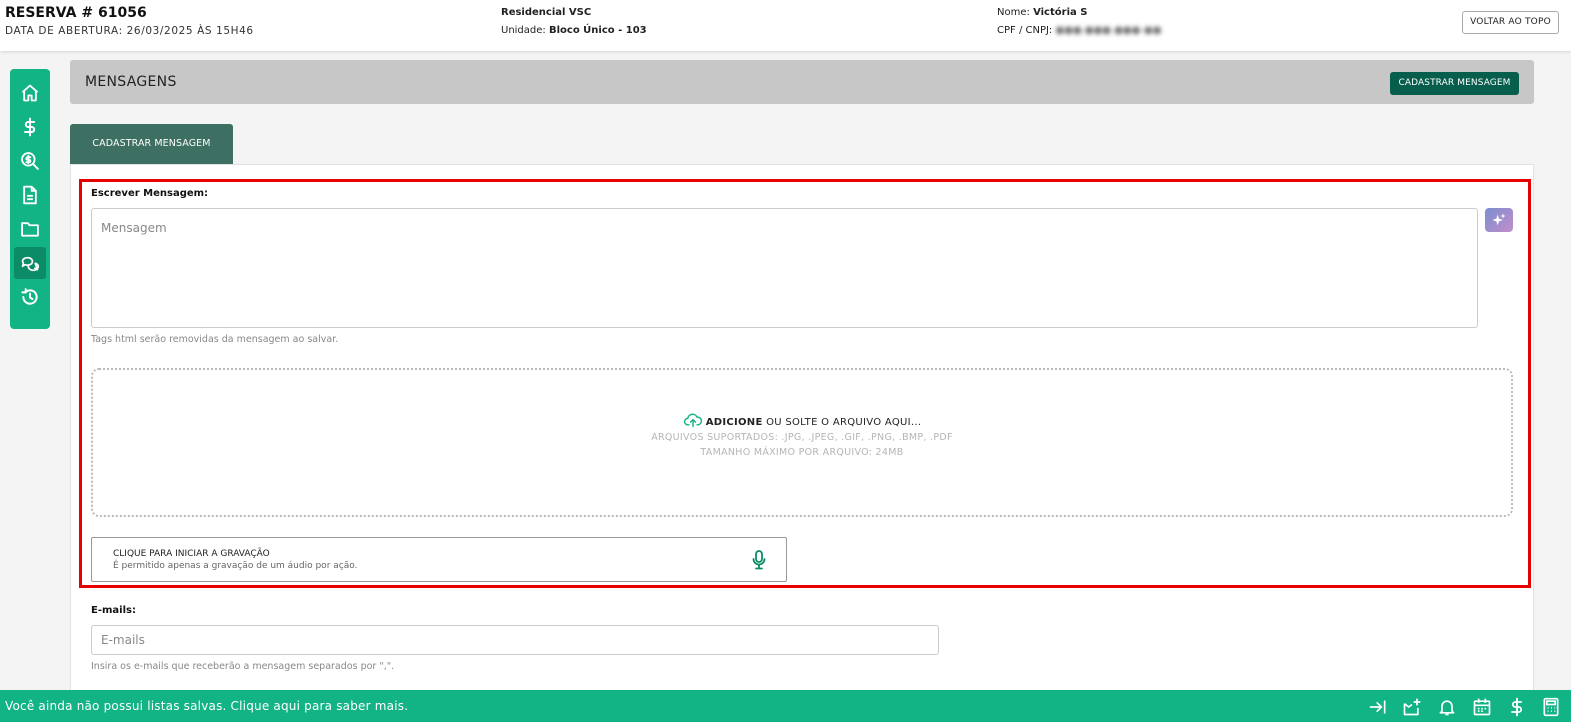 Image resolution: width=1571 pixels, height=722 pixels. What do you see at coordinates (546, 12) in the screenshot?
I see `property-name: Residencial VSC` at bounding box center [546, 12].